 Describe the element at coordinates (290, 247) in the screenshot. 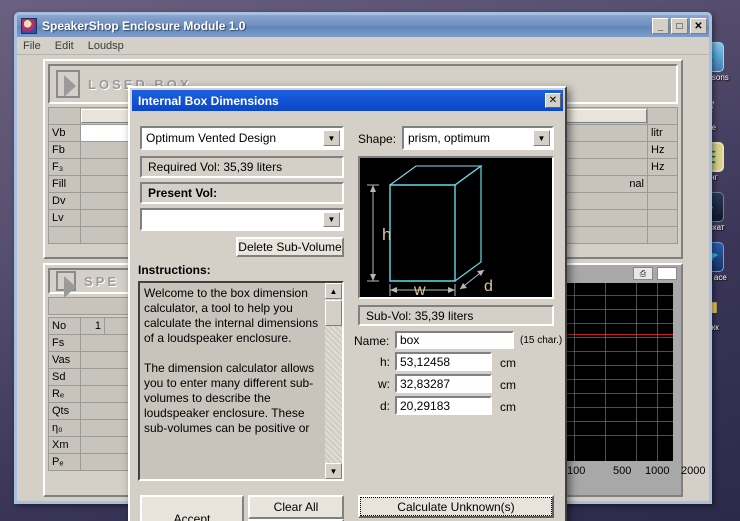

I see `delete-subvolume-button: Delete Sub-Volume` at that location.